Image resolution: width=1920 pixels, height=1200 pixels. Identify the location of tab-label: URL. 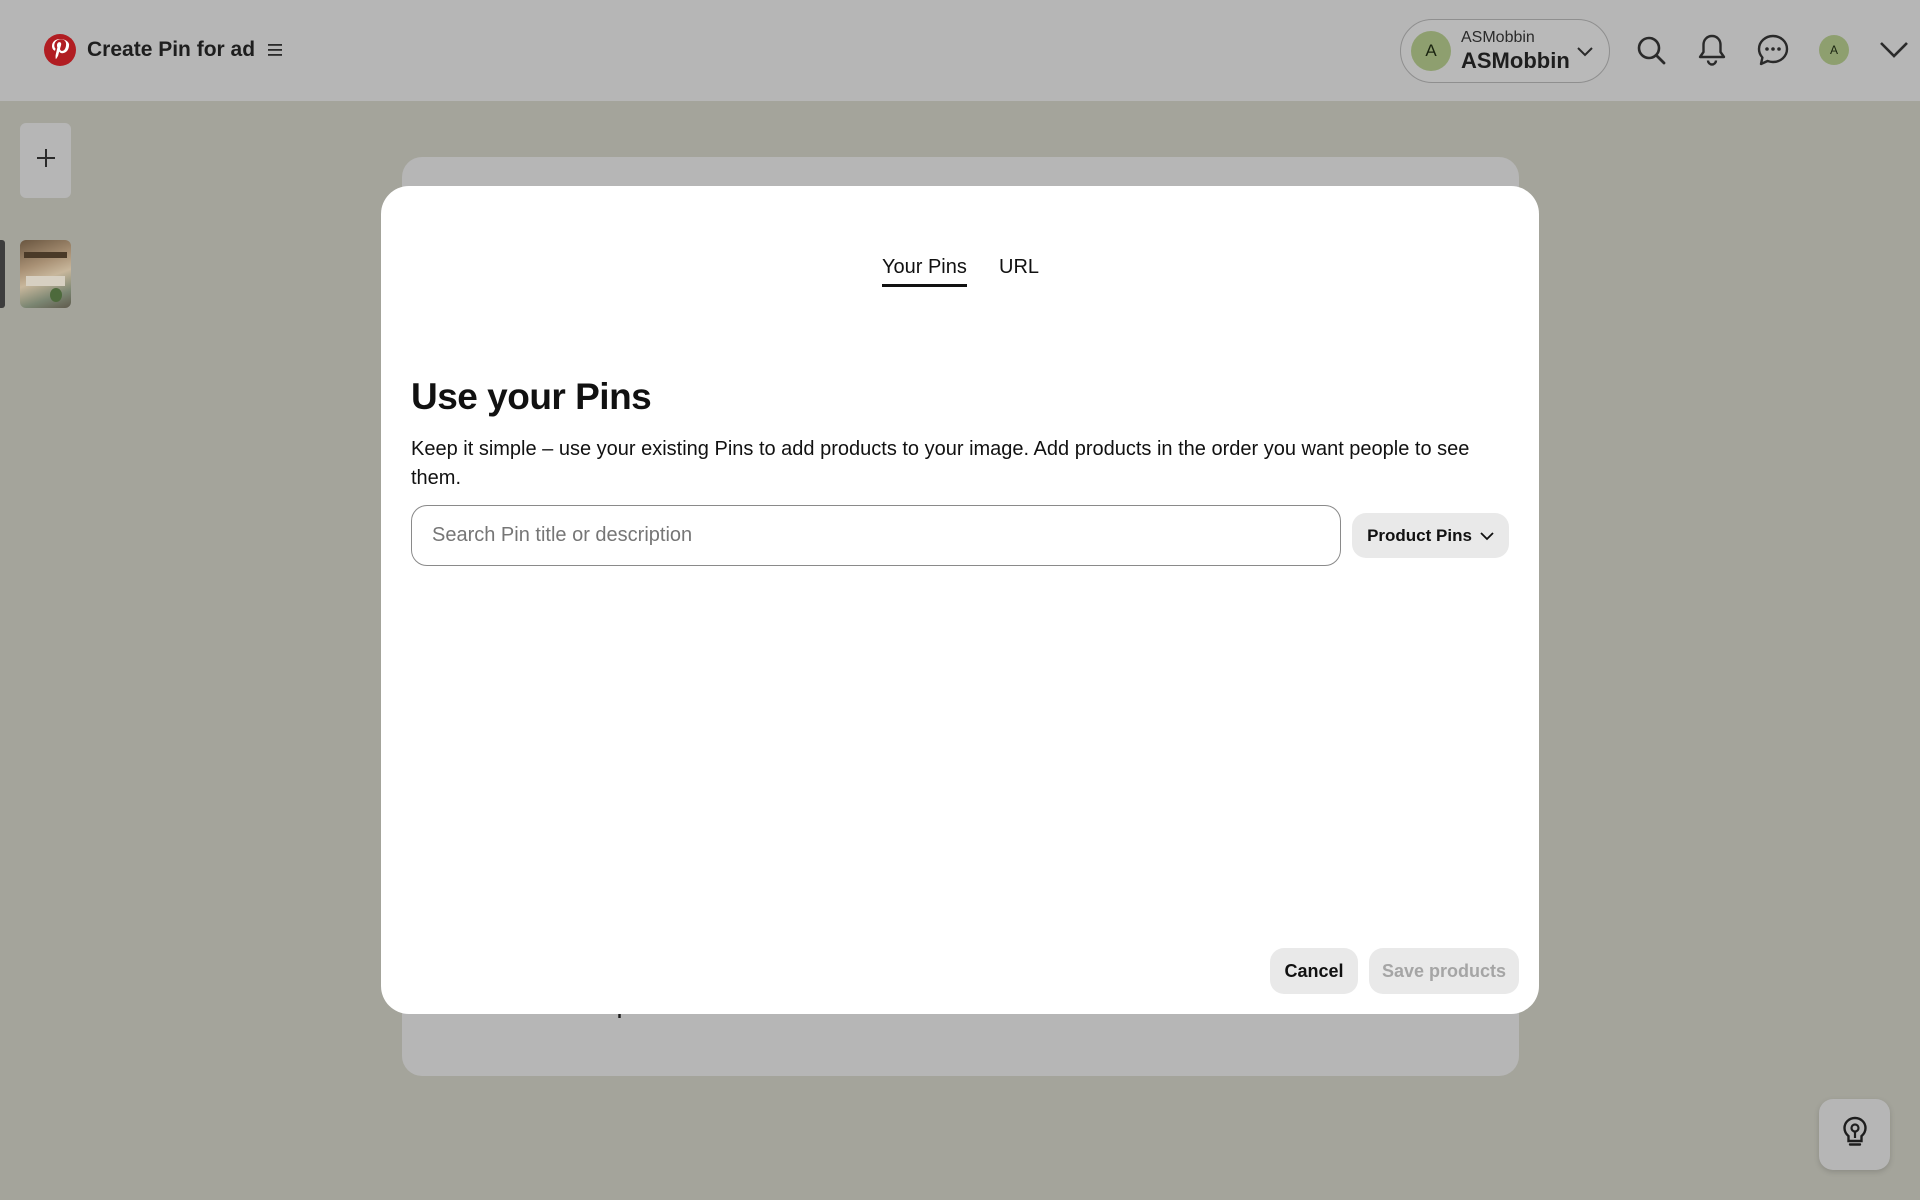
(1019, 267).